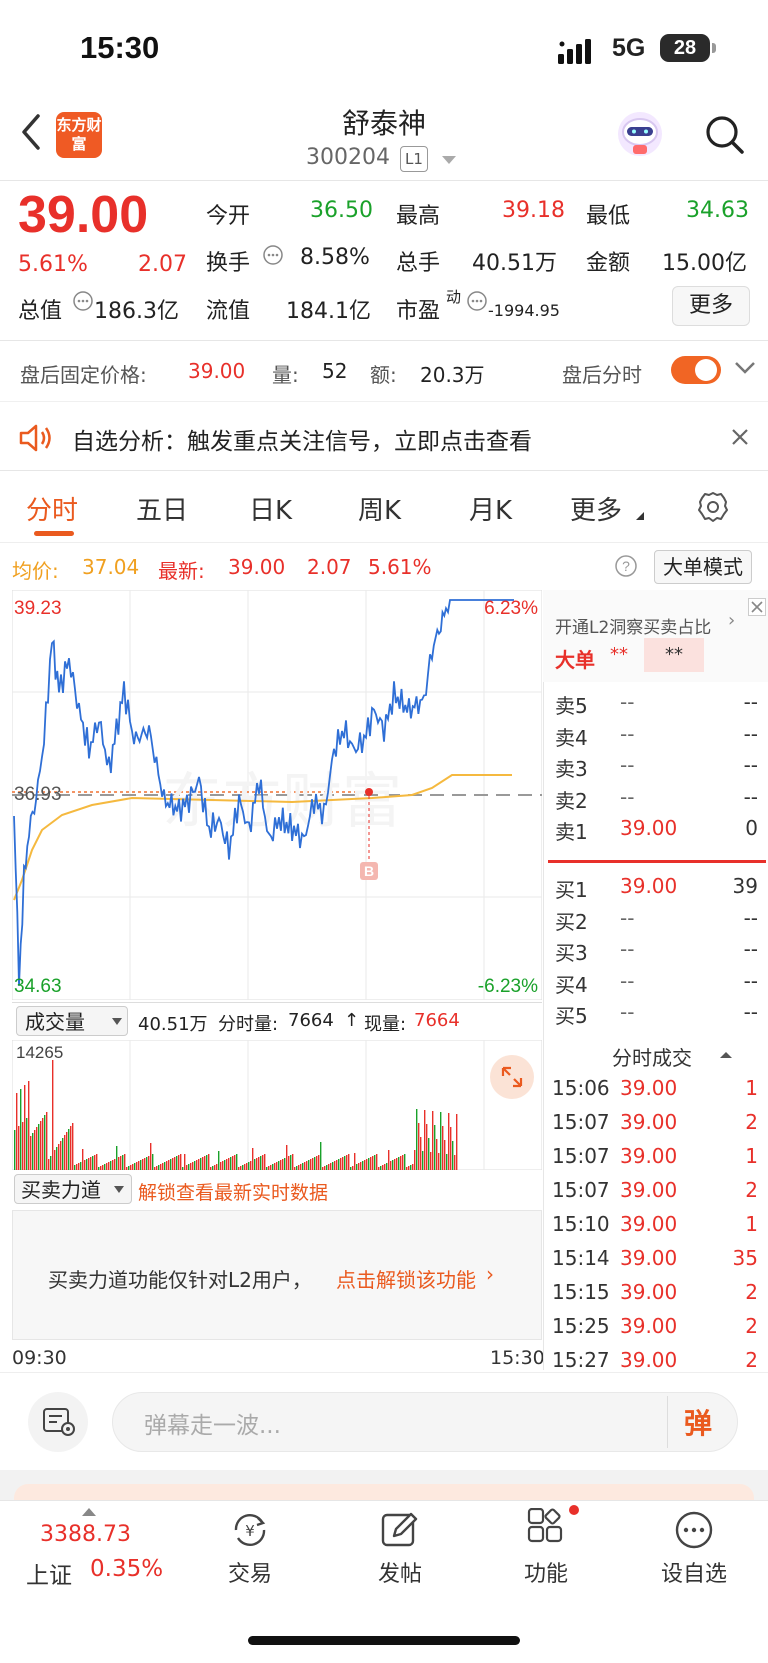  I want to click on force-unlock-link: 点击解锁该功能, so click(406, 1278).